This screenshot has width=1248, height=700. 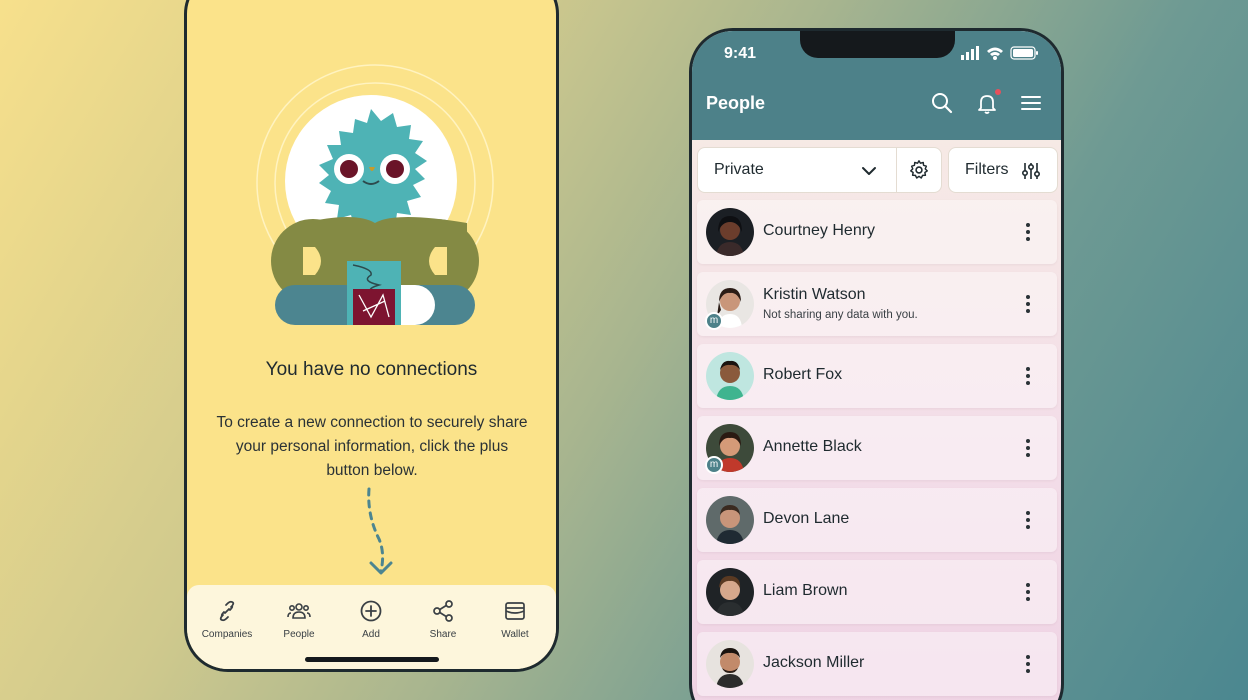 What do you see at coordinates (372, 659) in the screenshot?
I see `home-indicator` at bounding box center [372, 659].